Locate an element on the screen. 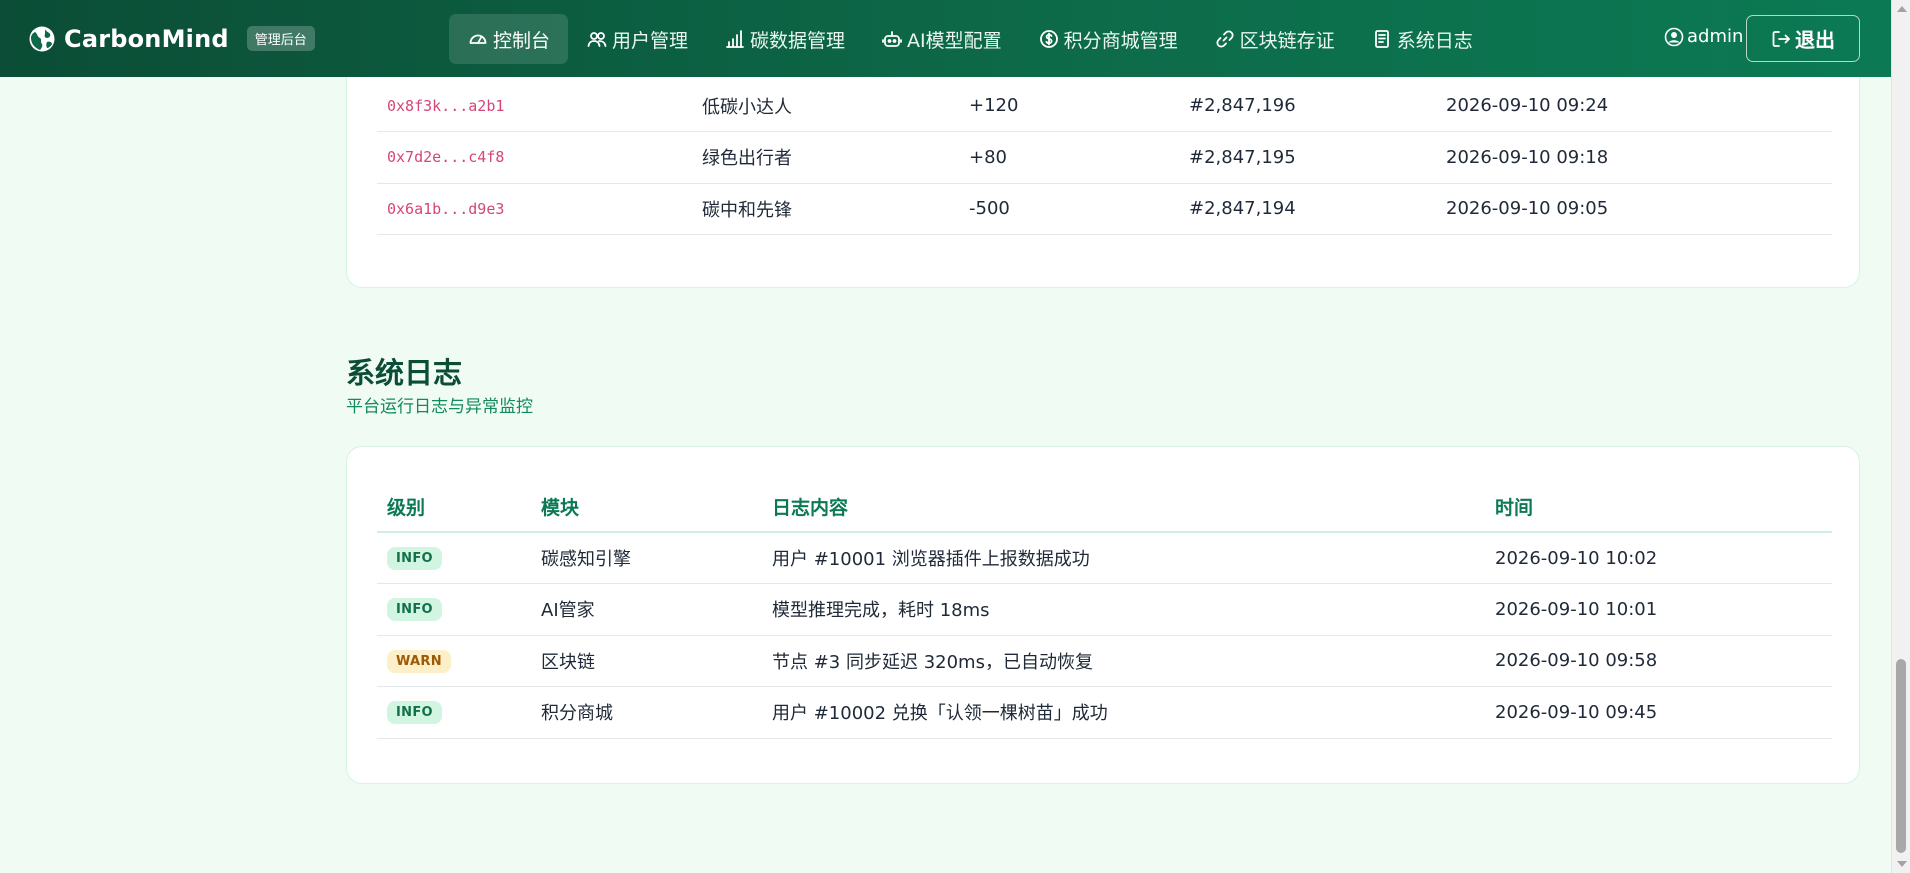  users-icon is located at coordinates (597, 39).